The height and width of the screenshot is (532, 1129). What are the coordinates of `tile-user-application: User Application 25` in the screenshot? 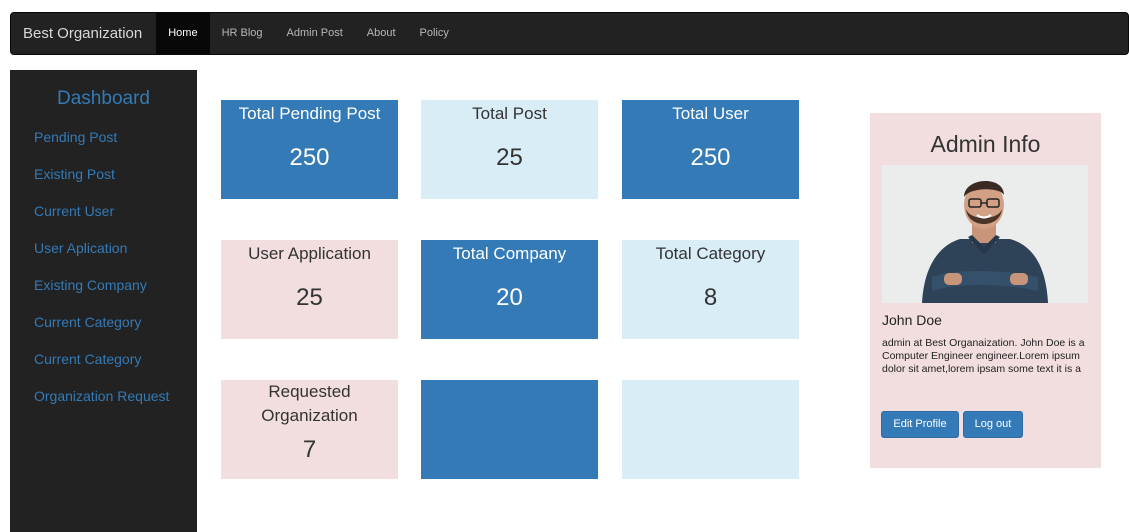 It's located at (309, 289).